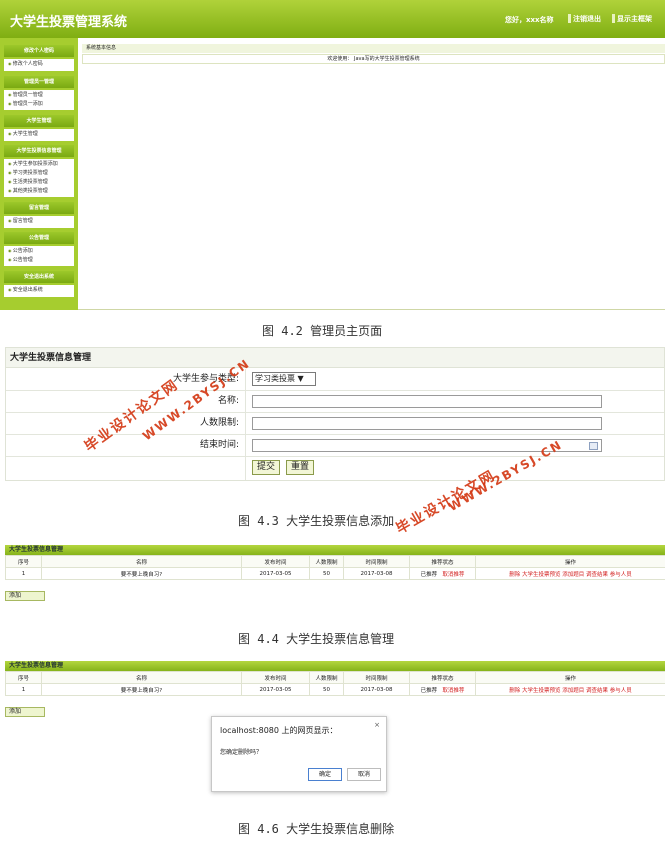 This screenshot has width=665, height=848. Describe the element at coordinates (39, 208) in the screenshot. I see `menu-group-message: 留言管理` at that location.